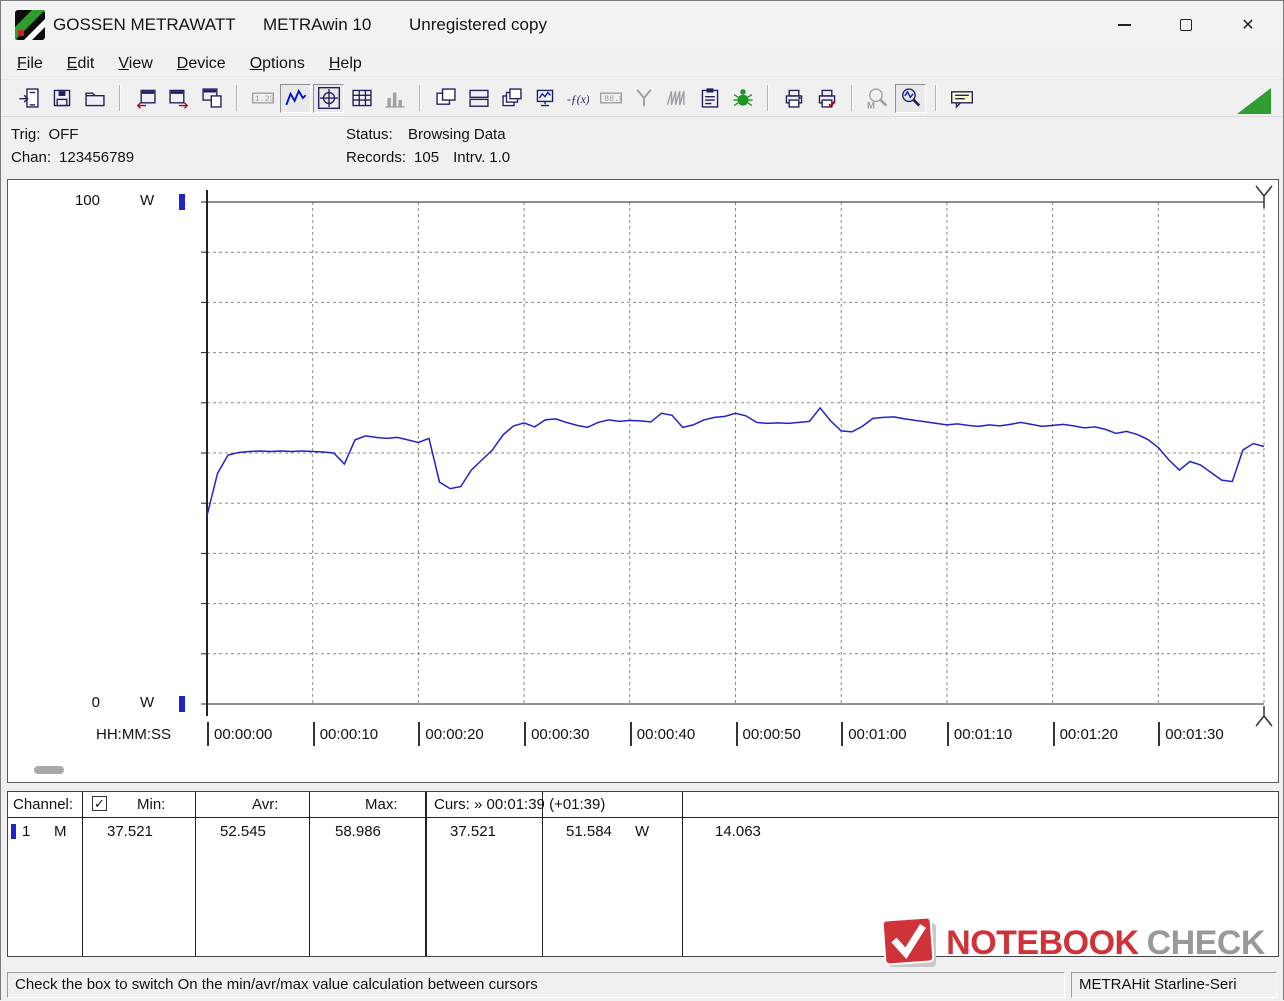 This screenshot has height=1001, width=1284. Describe the element at coordinates (877, 98) in the screenshot. I see `zoom-manual-icon: M` at that location.